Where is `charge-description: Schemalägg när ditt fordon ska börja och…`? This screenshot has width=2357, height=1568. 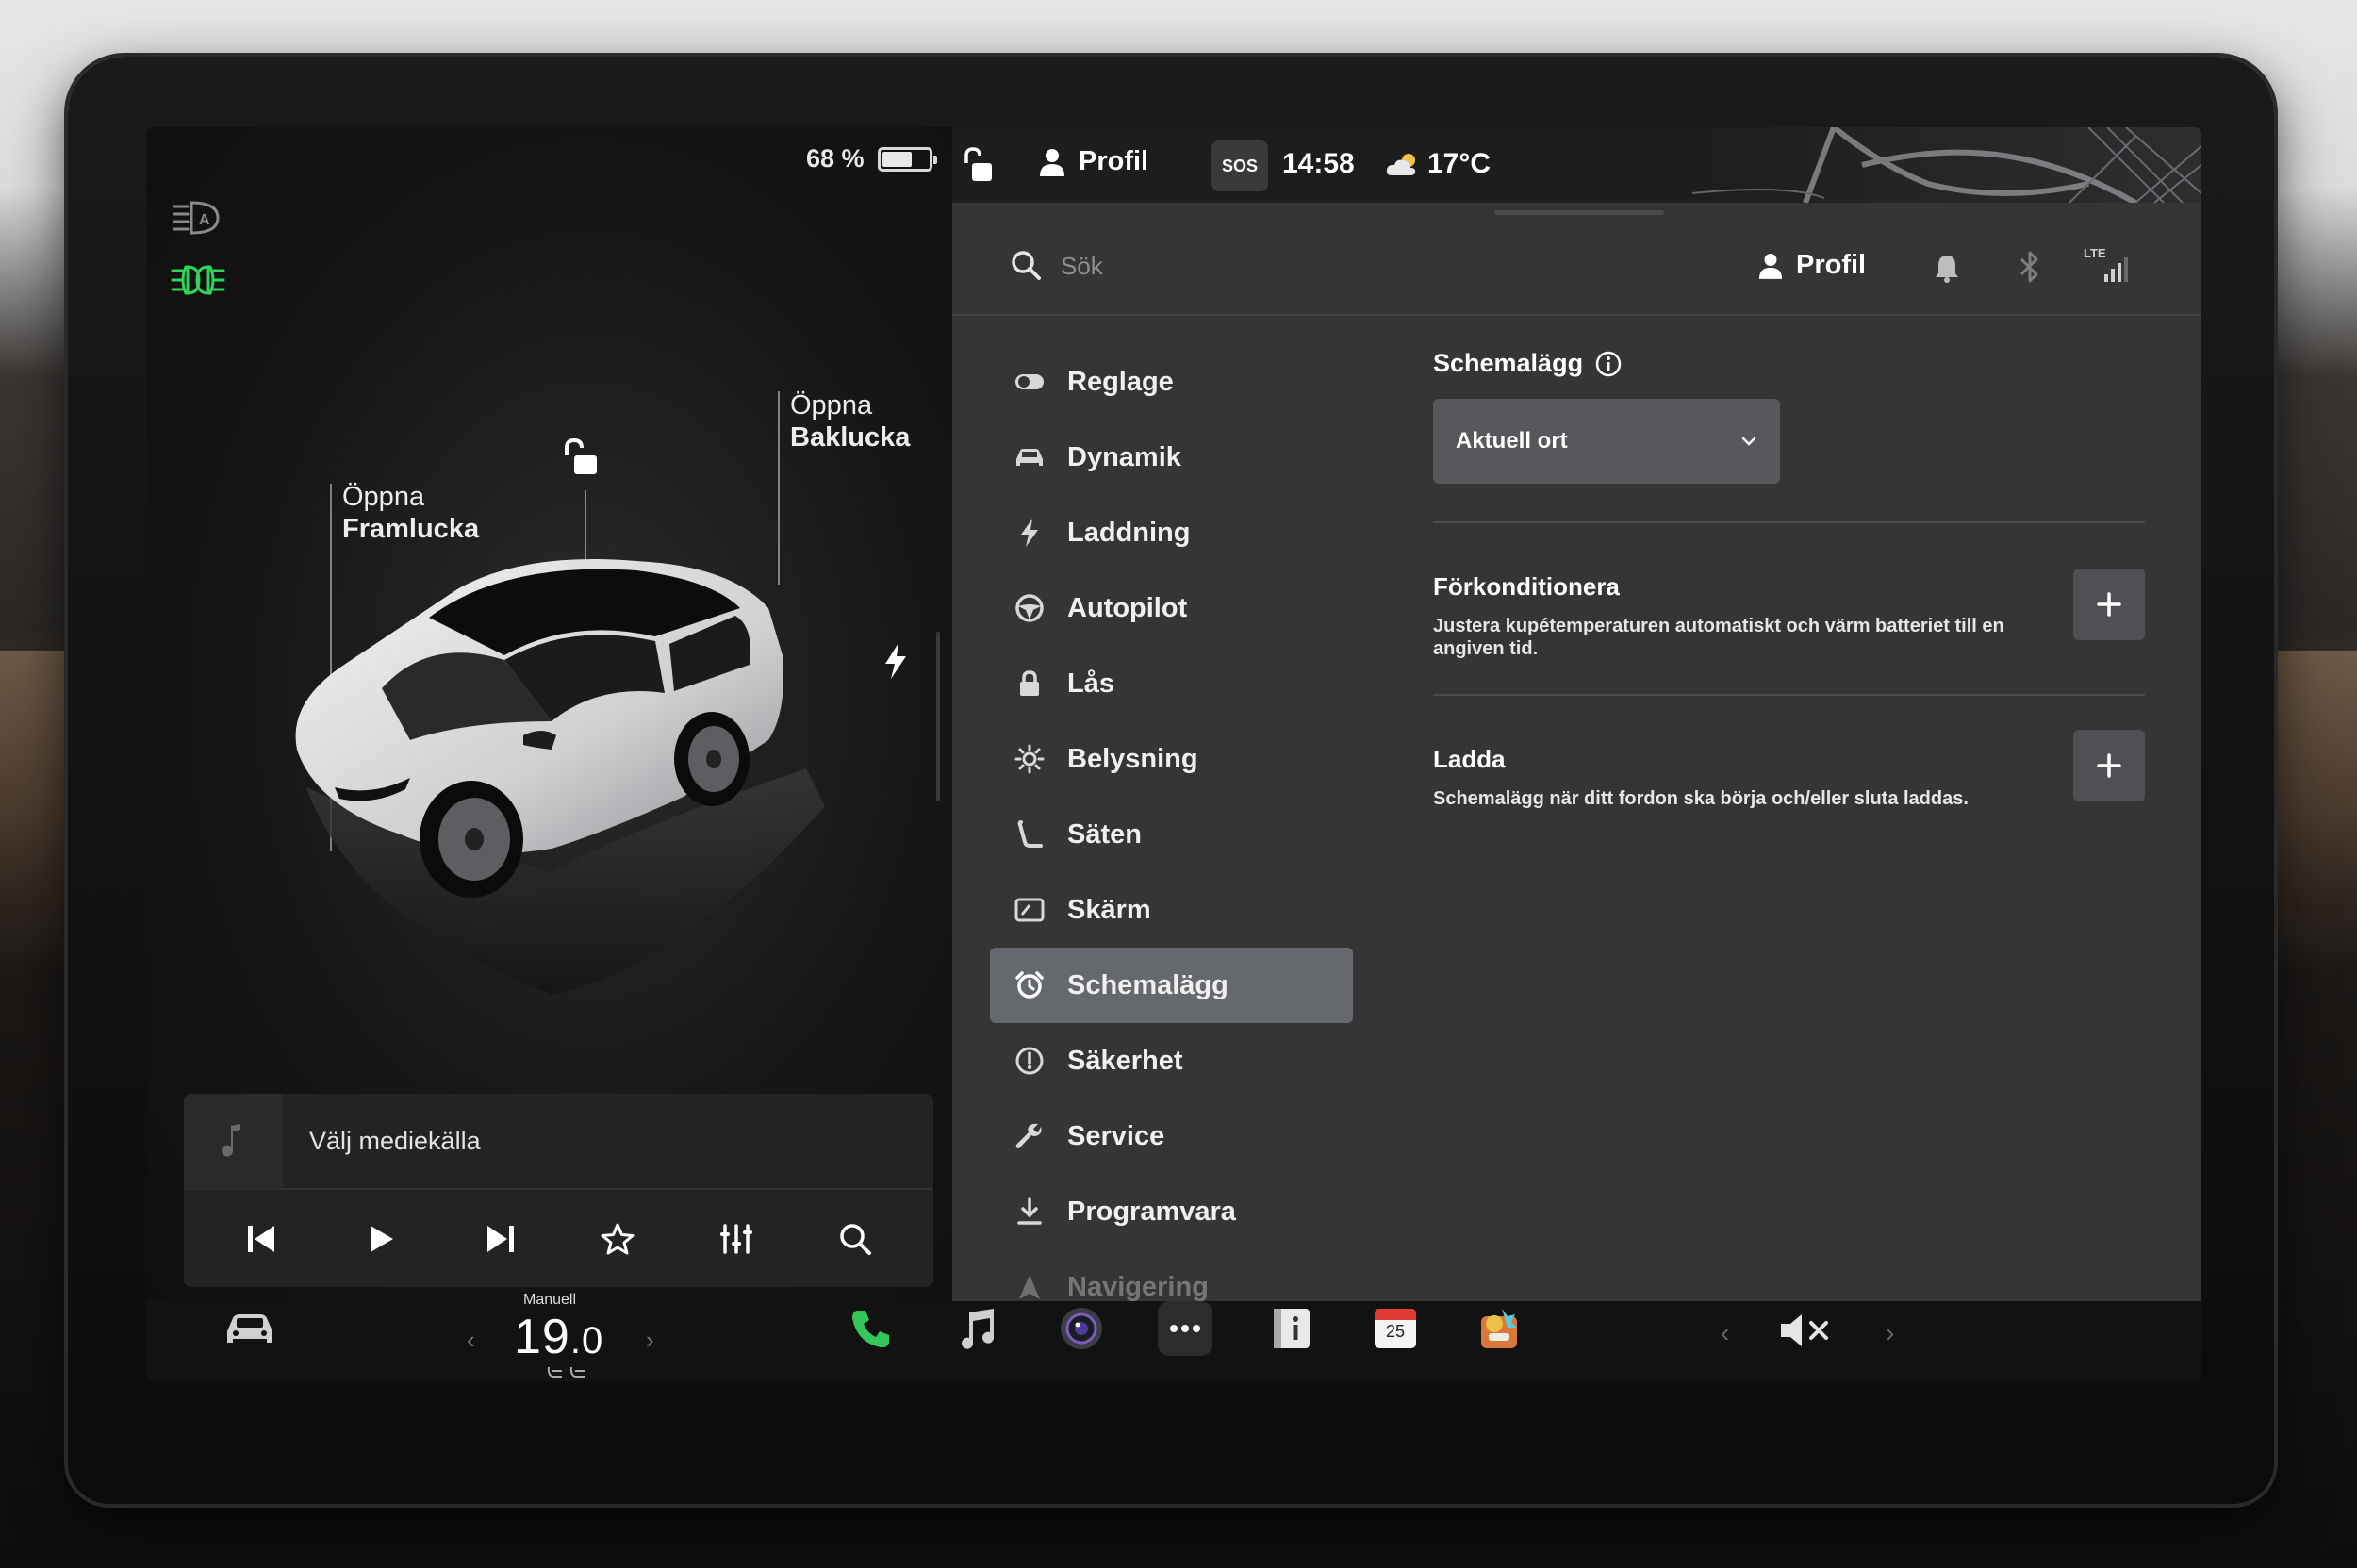 charge-description: Schemalägg när ditt fordon ska börja och… is located at coordinates (1701, 798).